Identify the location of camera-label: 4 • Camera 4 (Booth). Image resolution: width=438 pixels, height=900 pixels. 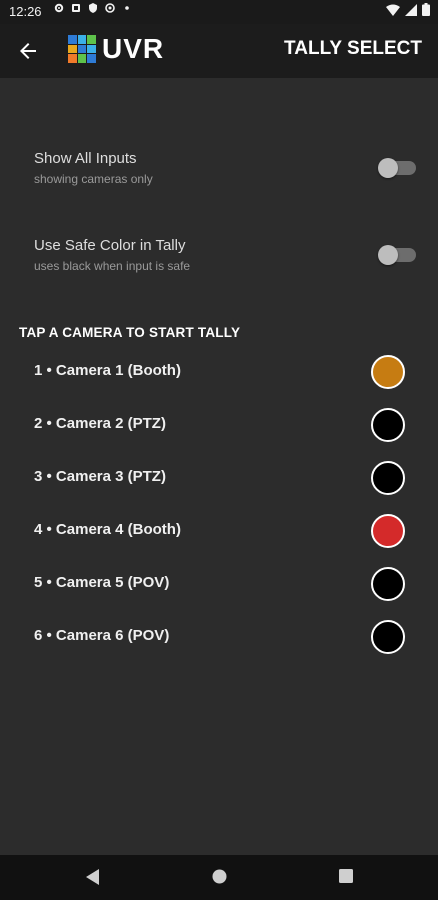
(107, 529).